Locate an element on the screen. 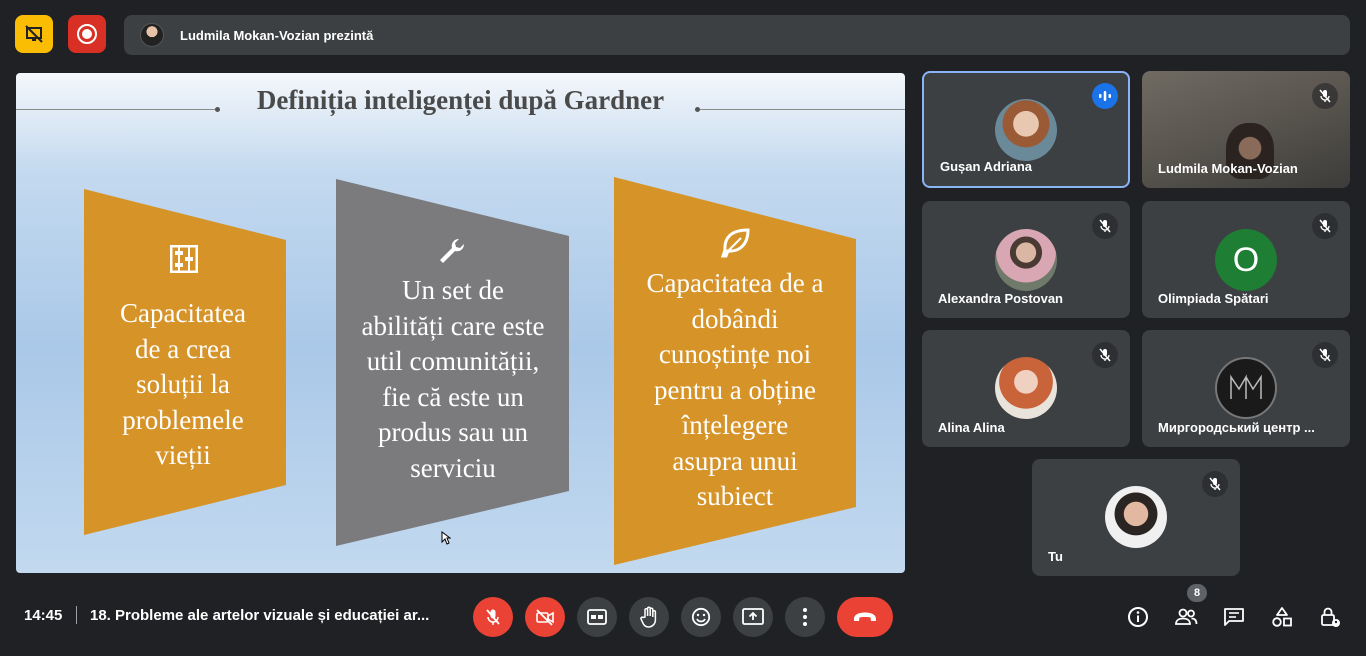 This screenshot has width=1366, height=656. card-1-line: soluții la is located at coordinates (183, 384).